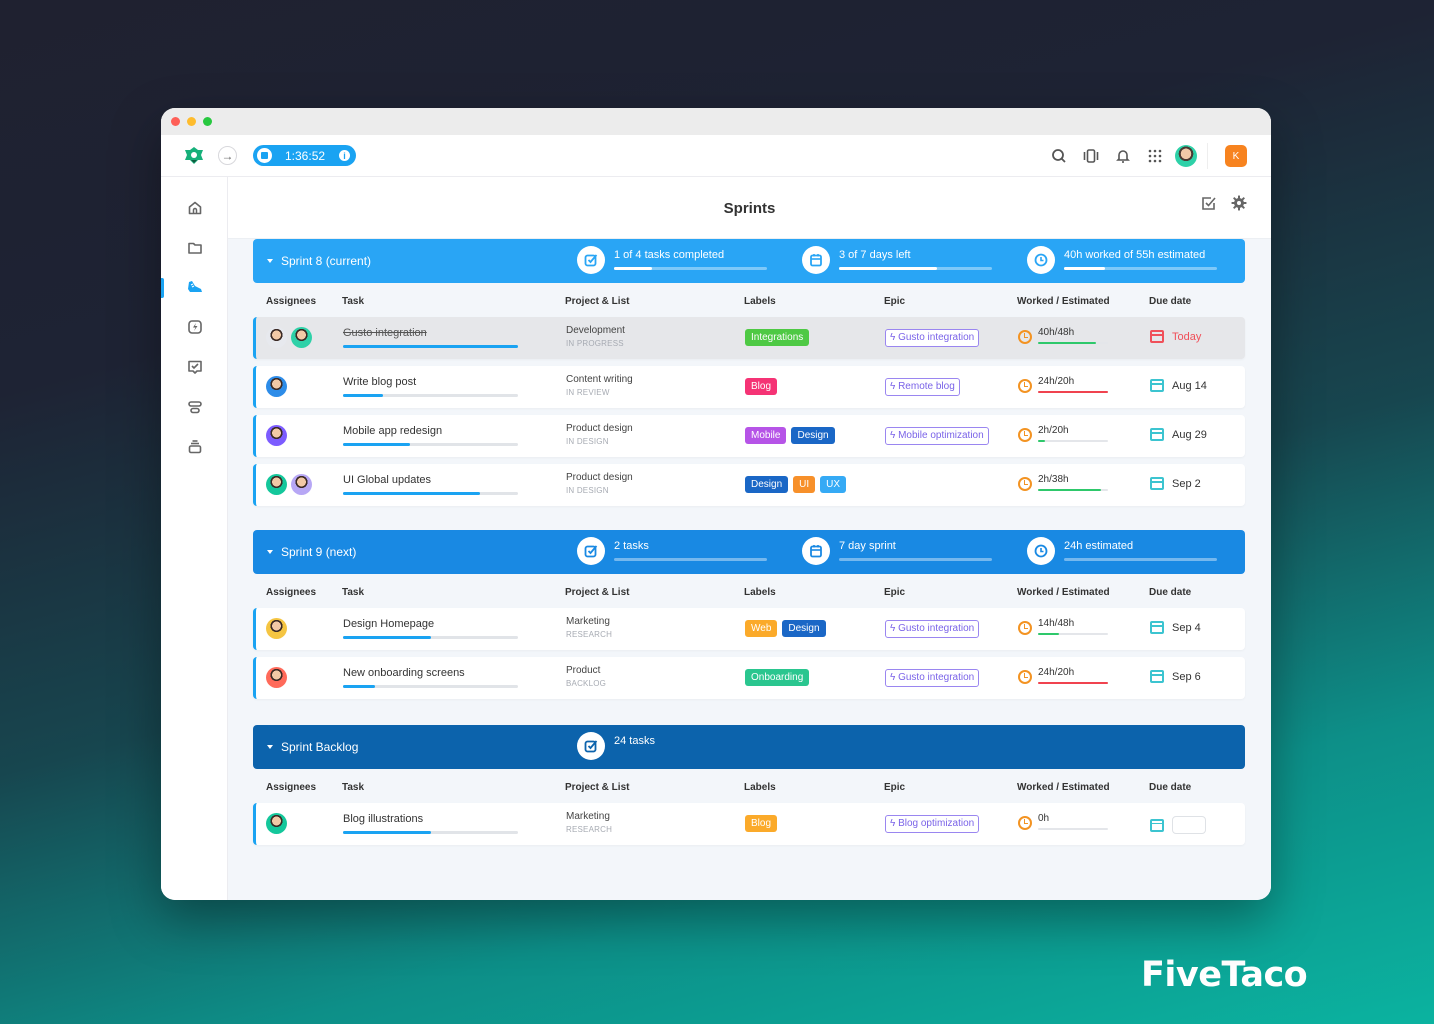 The height and width of the screenshot is (1024, 1434). I want to click on task-name: Blog illustrations, so click(383, 819).